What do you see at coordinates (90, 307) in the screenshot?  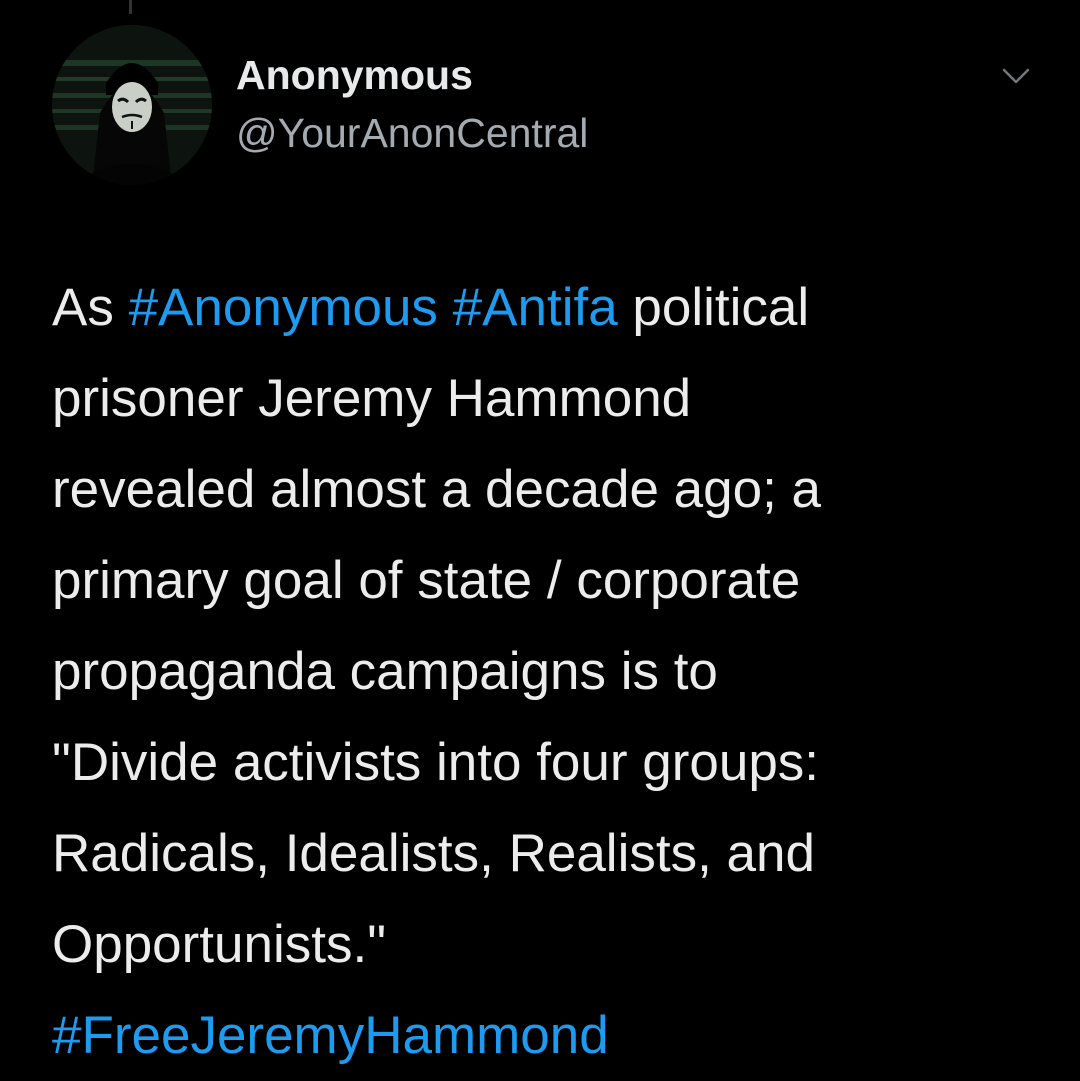 I see `tweet-text-segment: As` at bounding box center [90, 307].